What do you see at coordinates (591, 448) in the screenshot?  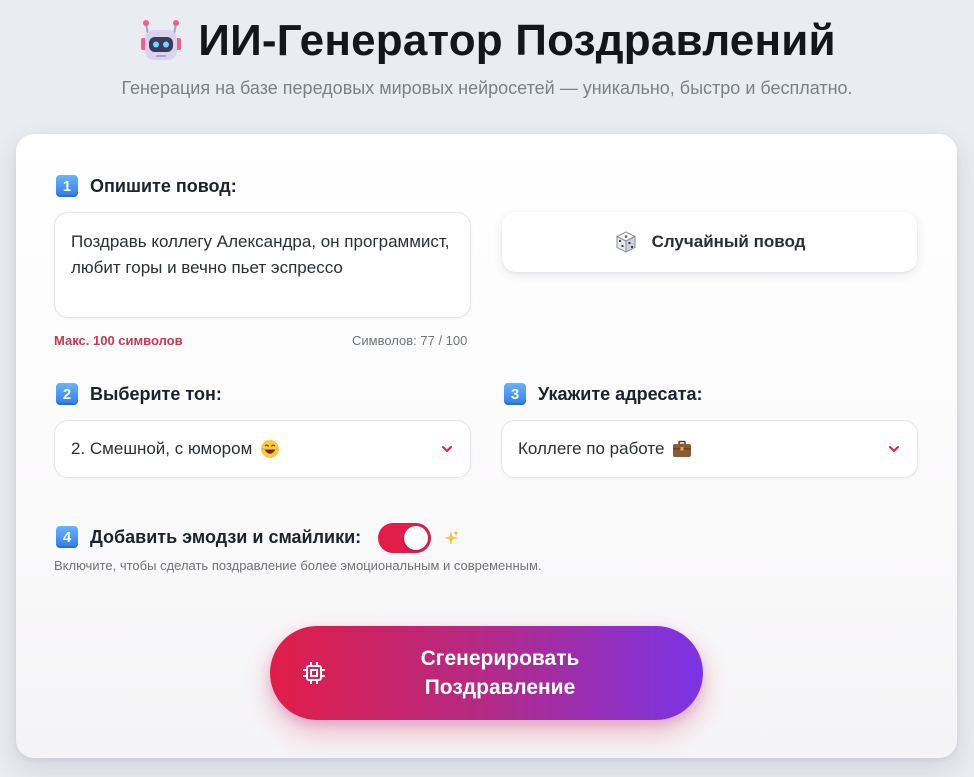 I see `recipient-select-text: Коллеге по работе` at bounding box center [591, 448].